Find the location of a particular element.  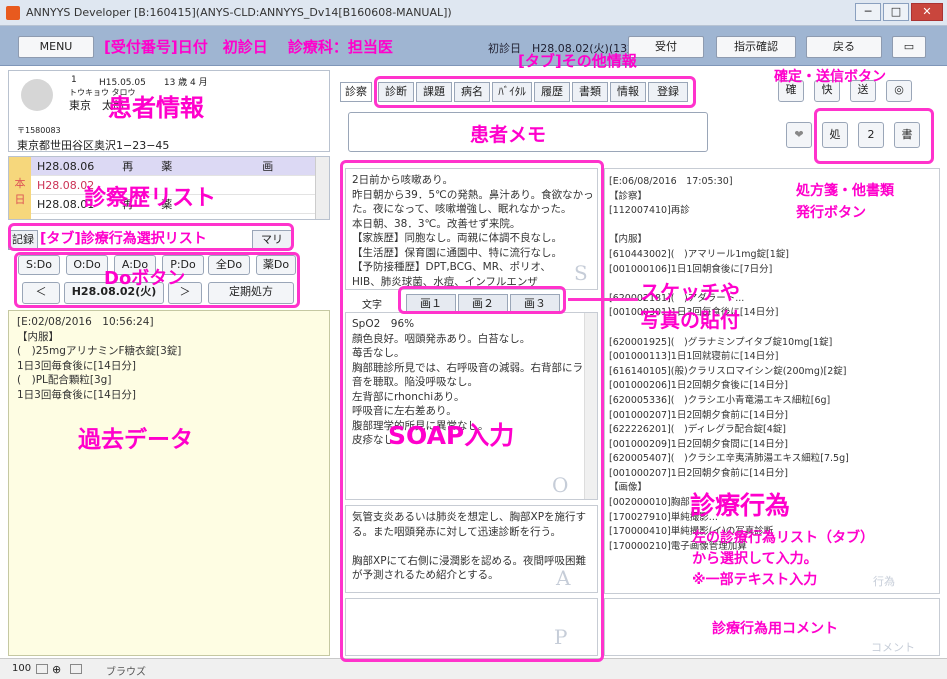

extra-button: ◎ is located at coordinates (899, 91).